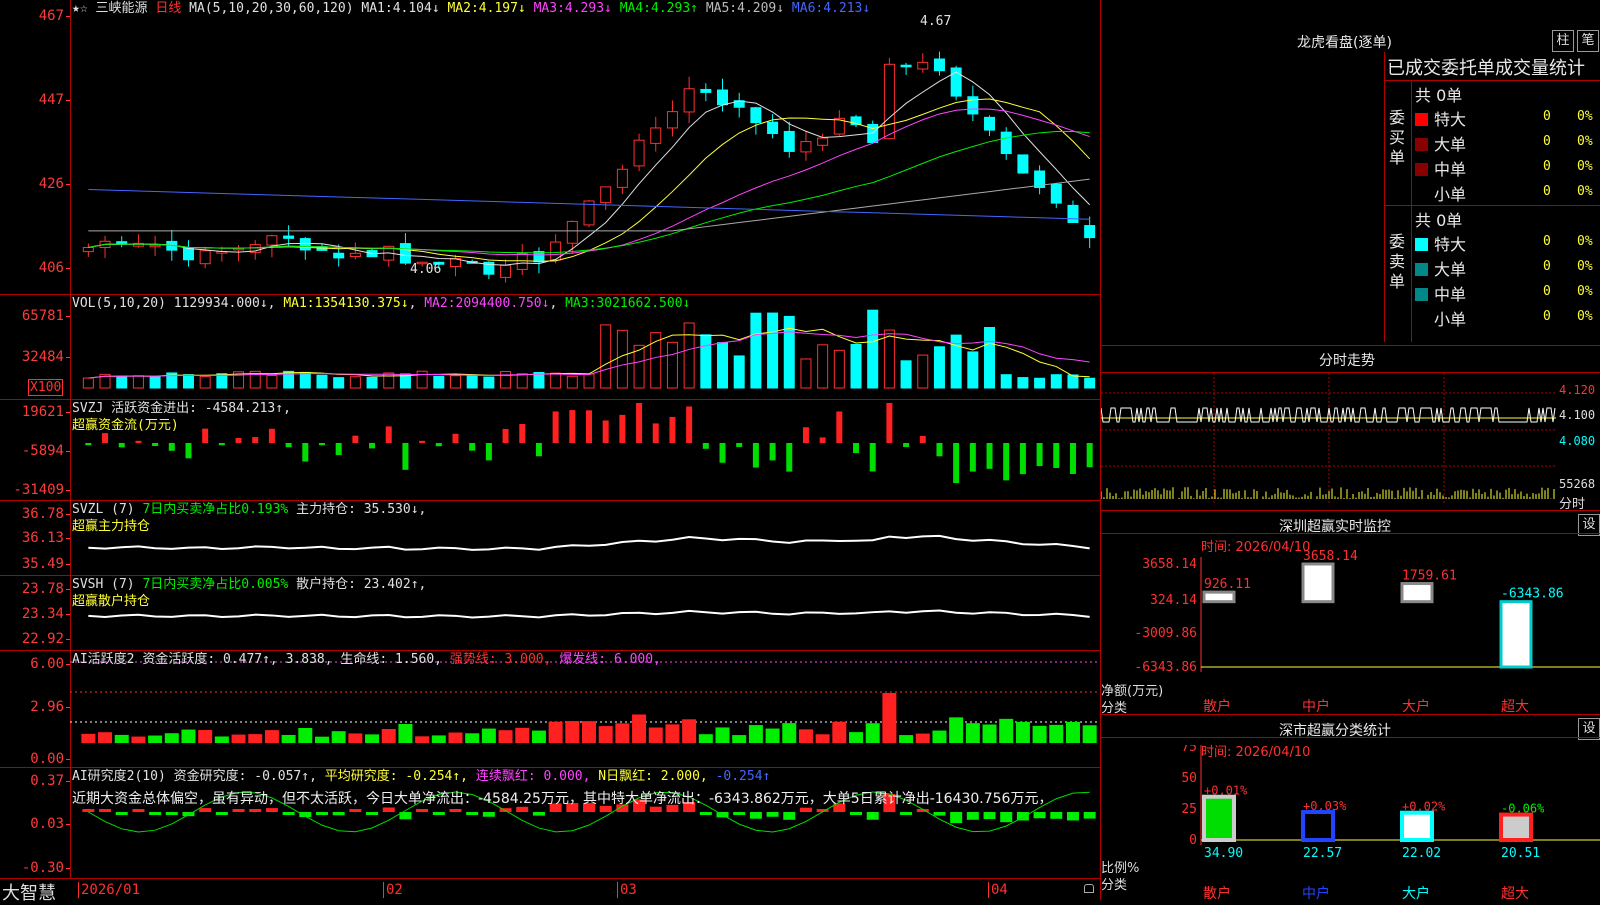 This screenshot has height=905, width=1600. What do you see at coordinates (627, 890) in the screenshot?
I see `date-tick: 03` at bounding box center [627, 890].